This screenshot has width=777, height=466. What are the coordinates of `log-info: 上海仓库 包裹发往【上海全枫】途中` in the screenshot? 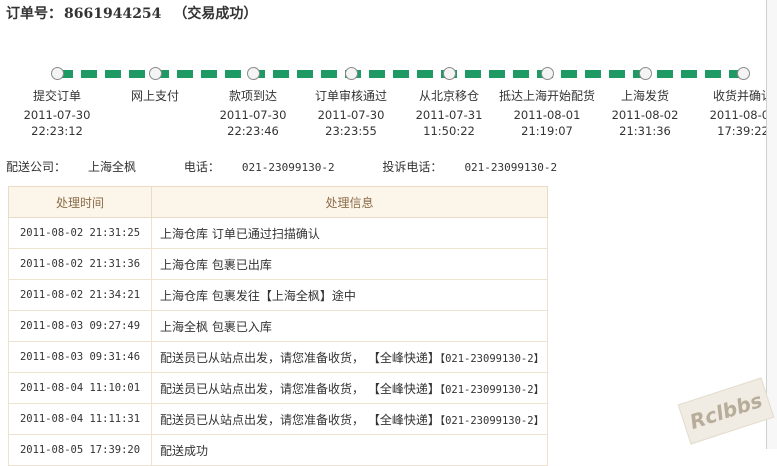 It's located at (349, 295).